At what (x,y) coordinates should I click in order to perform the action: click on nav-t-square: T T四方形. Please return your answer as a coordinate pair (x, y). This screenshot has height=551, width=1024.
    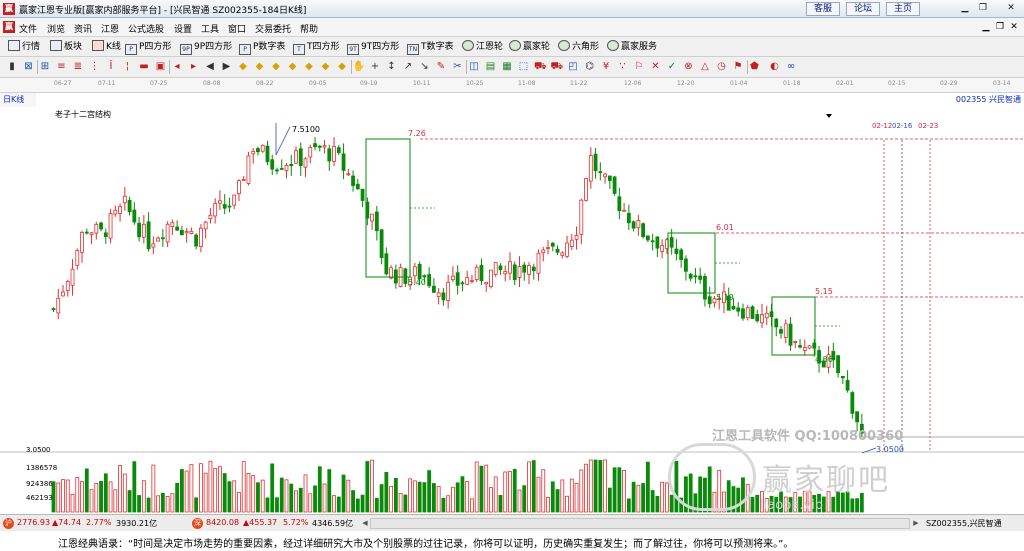
    Looking at the image, I should click on (316, 47).